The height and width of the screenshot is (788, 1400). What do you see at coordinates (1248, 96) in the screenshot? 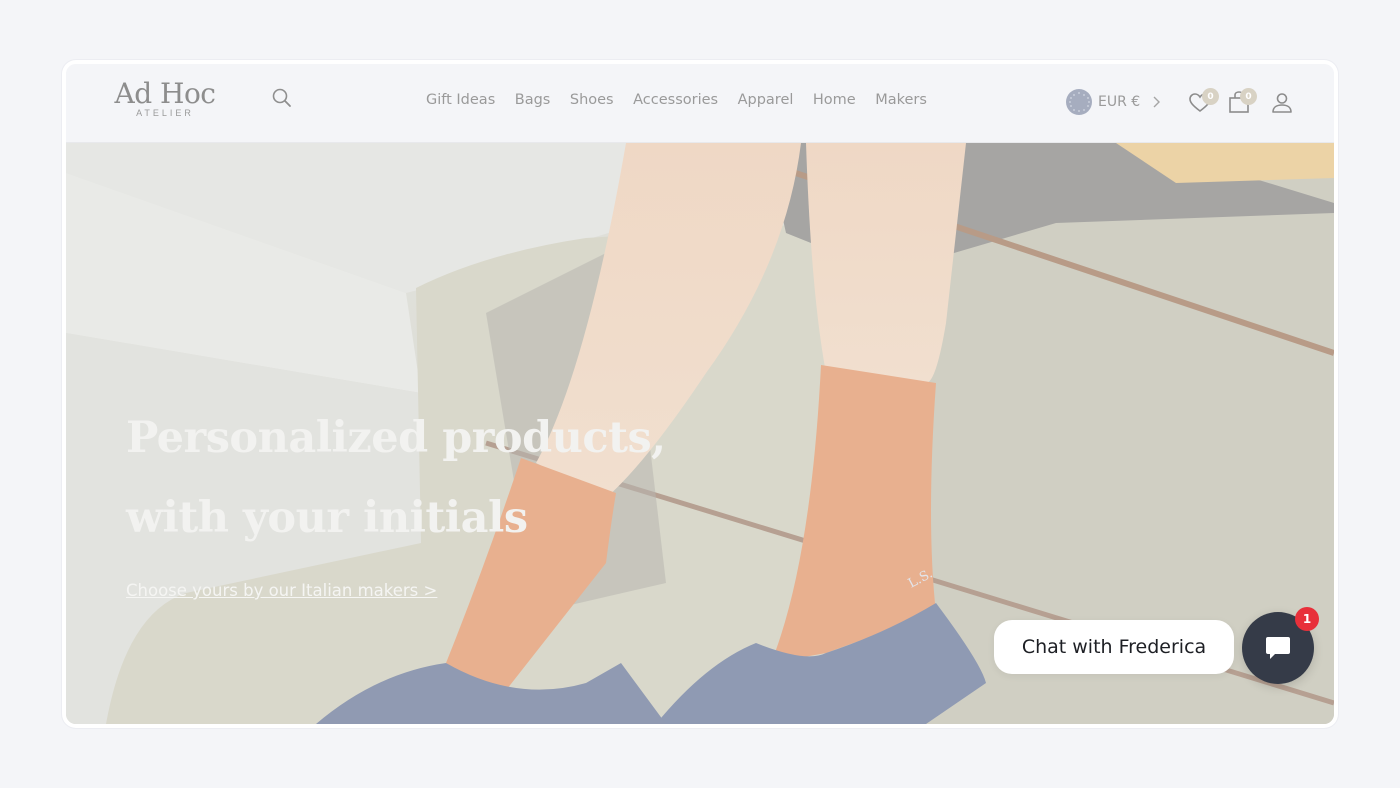
I see `cart-count-badge: 0` at bounding box center [1248, 96].